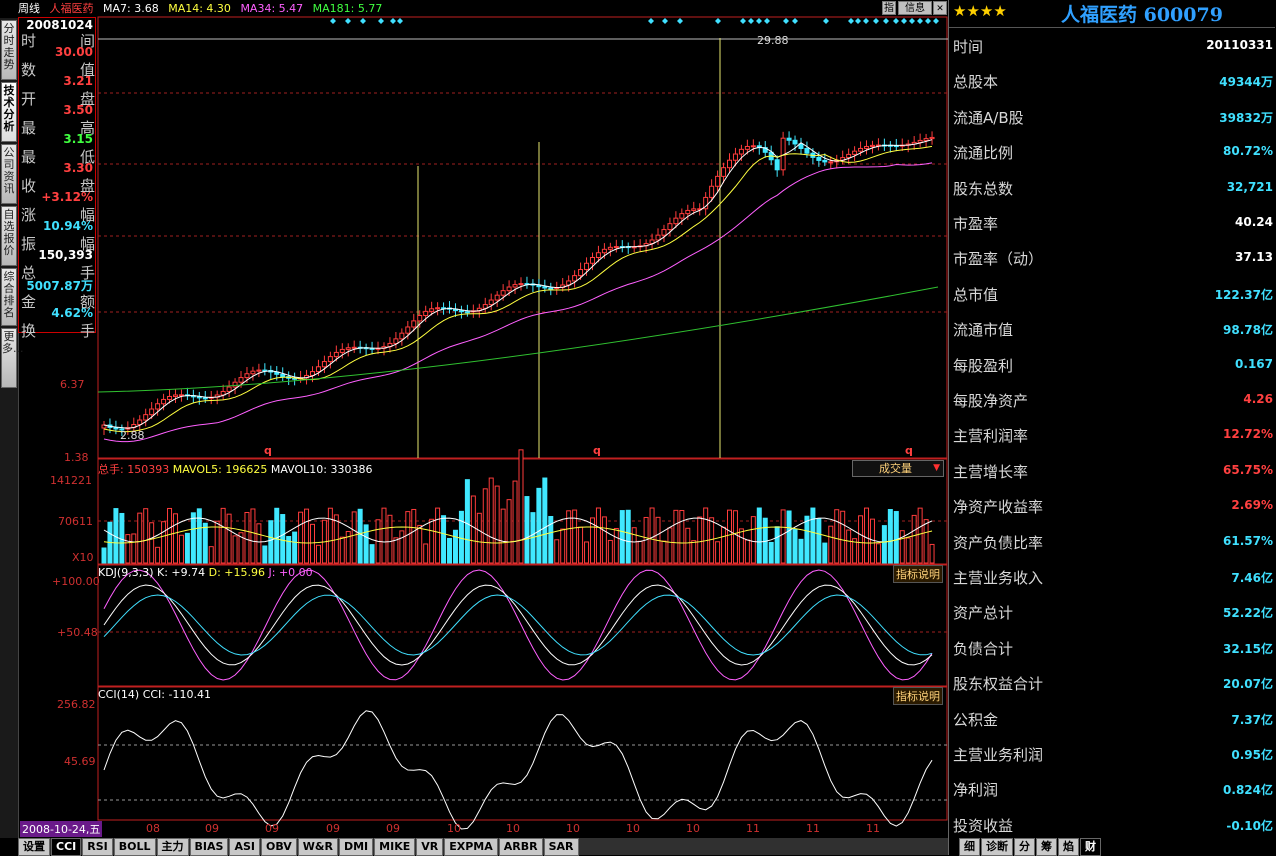 This screenshot has height=856, width=1276. I want to click on kdj-d-line, so click(518, 625).